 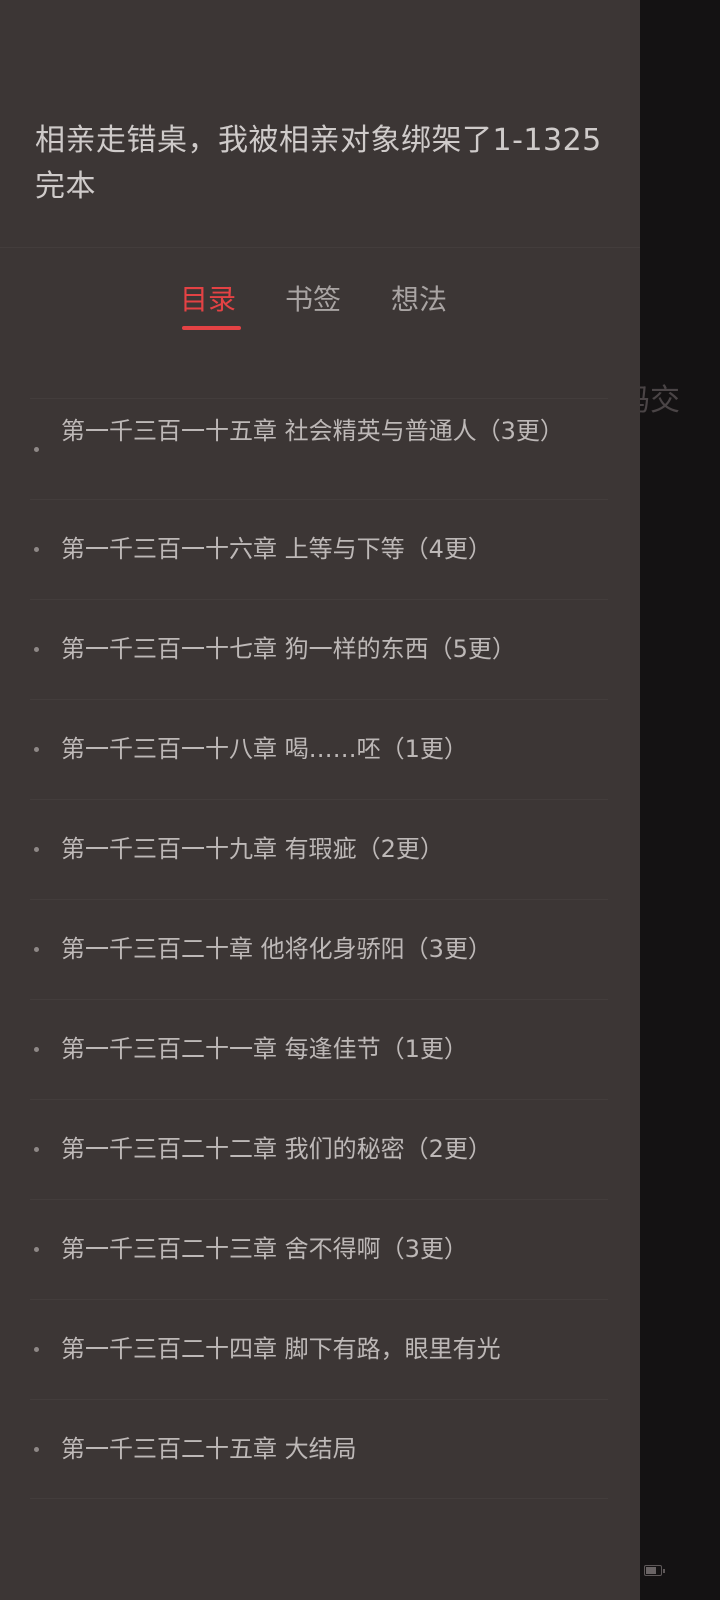 I want to click on tab-bookmarks: 书签, so click(x=313, y=300).